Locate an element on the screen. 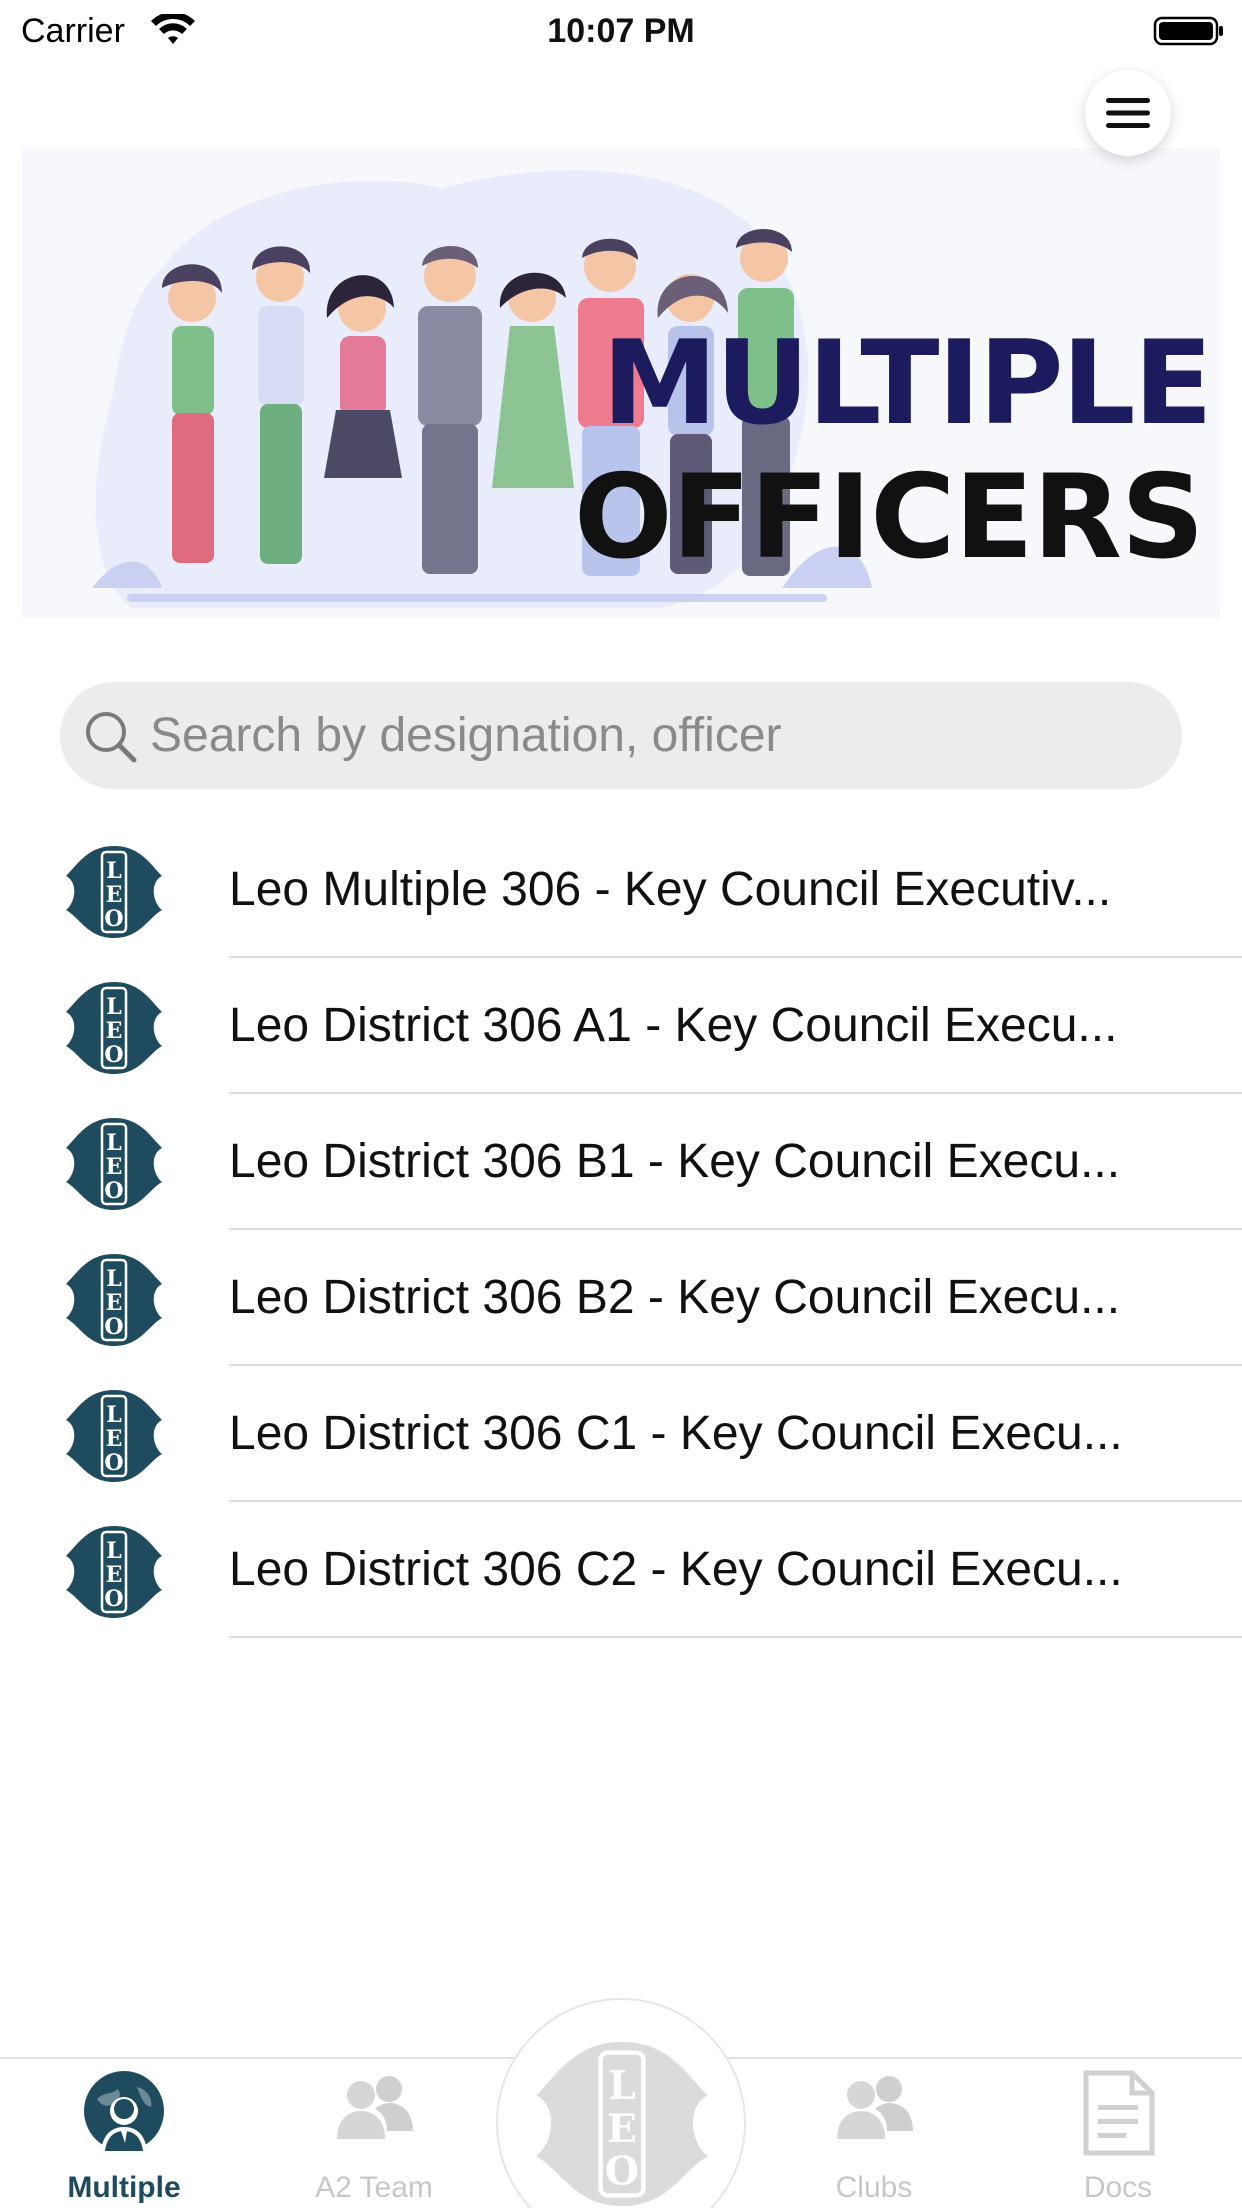 The image size is (1242, 2208). menu-button is located at coordinates (1128, 113).